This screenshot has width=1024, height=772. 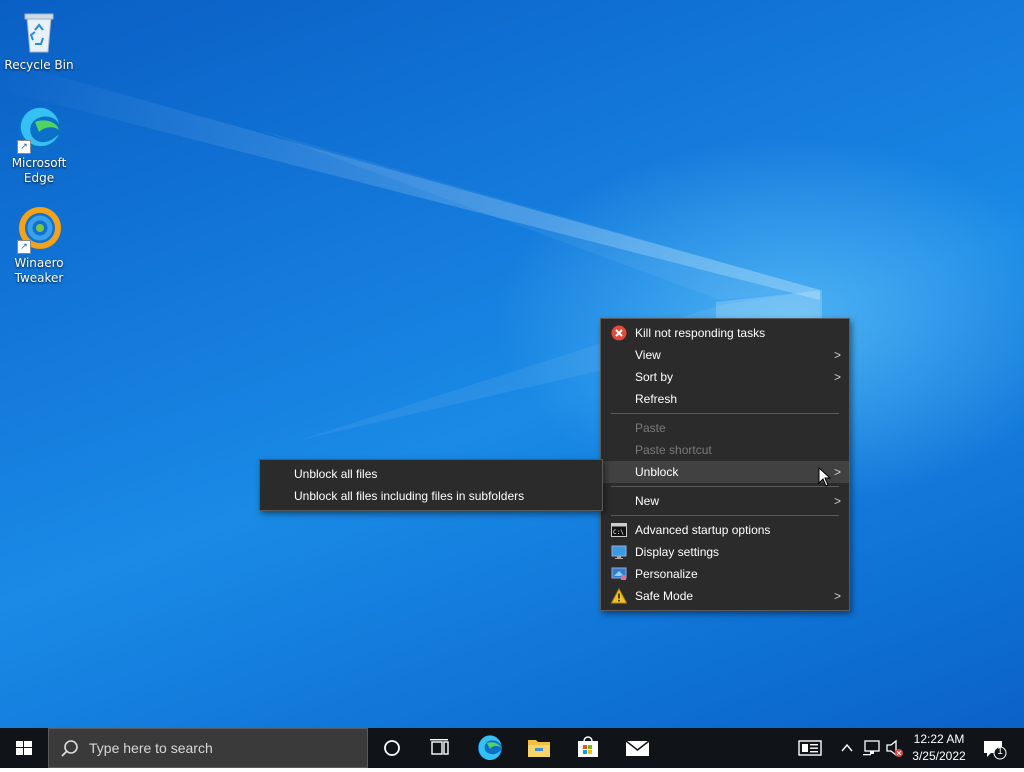 What do you see at coordinates (619, 595) in the screenshot?
I see `warning-icon` at bounding box center [619, 595].